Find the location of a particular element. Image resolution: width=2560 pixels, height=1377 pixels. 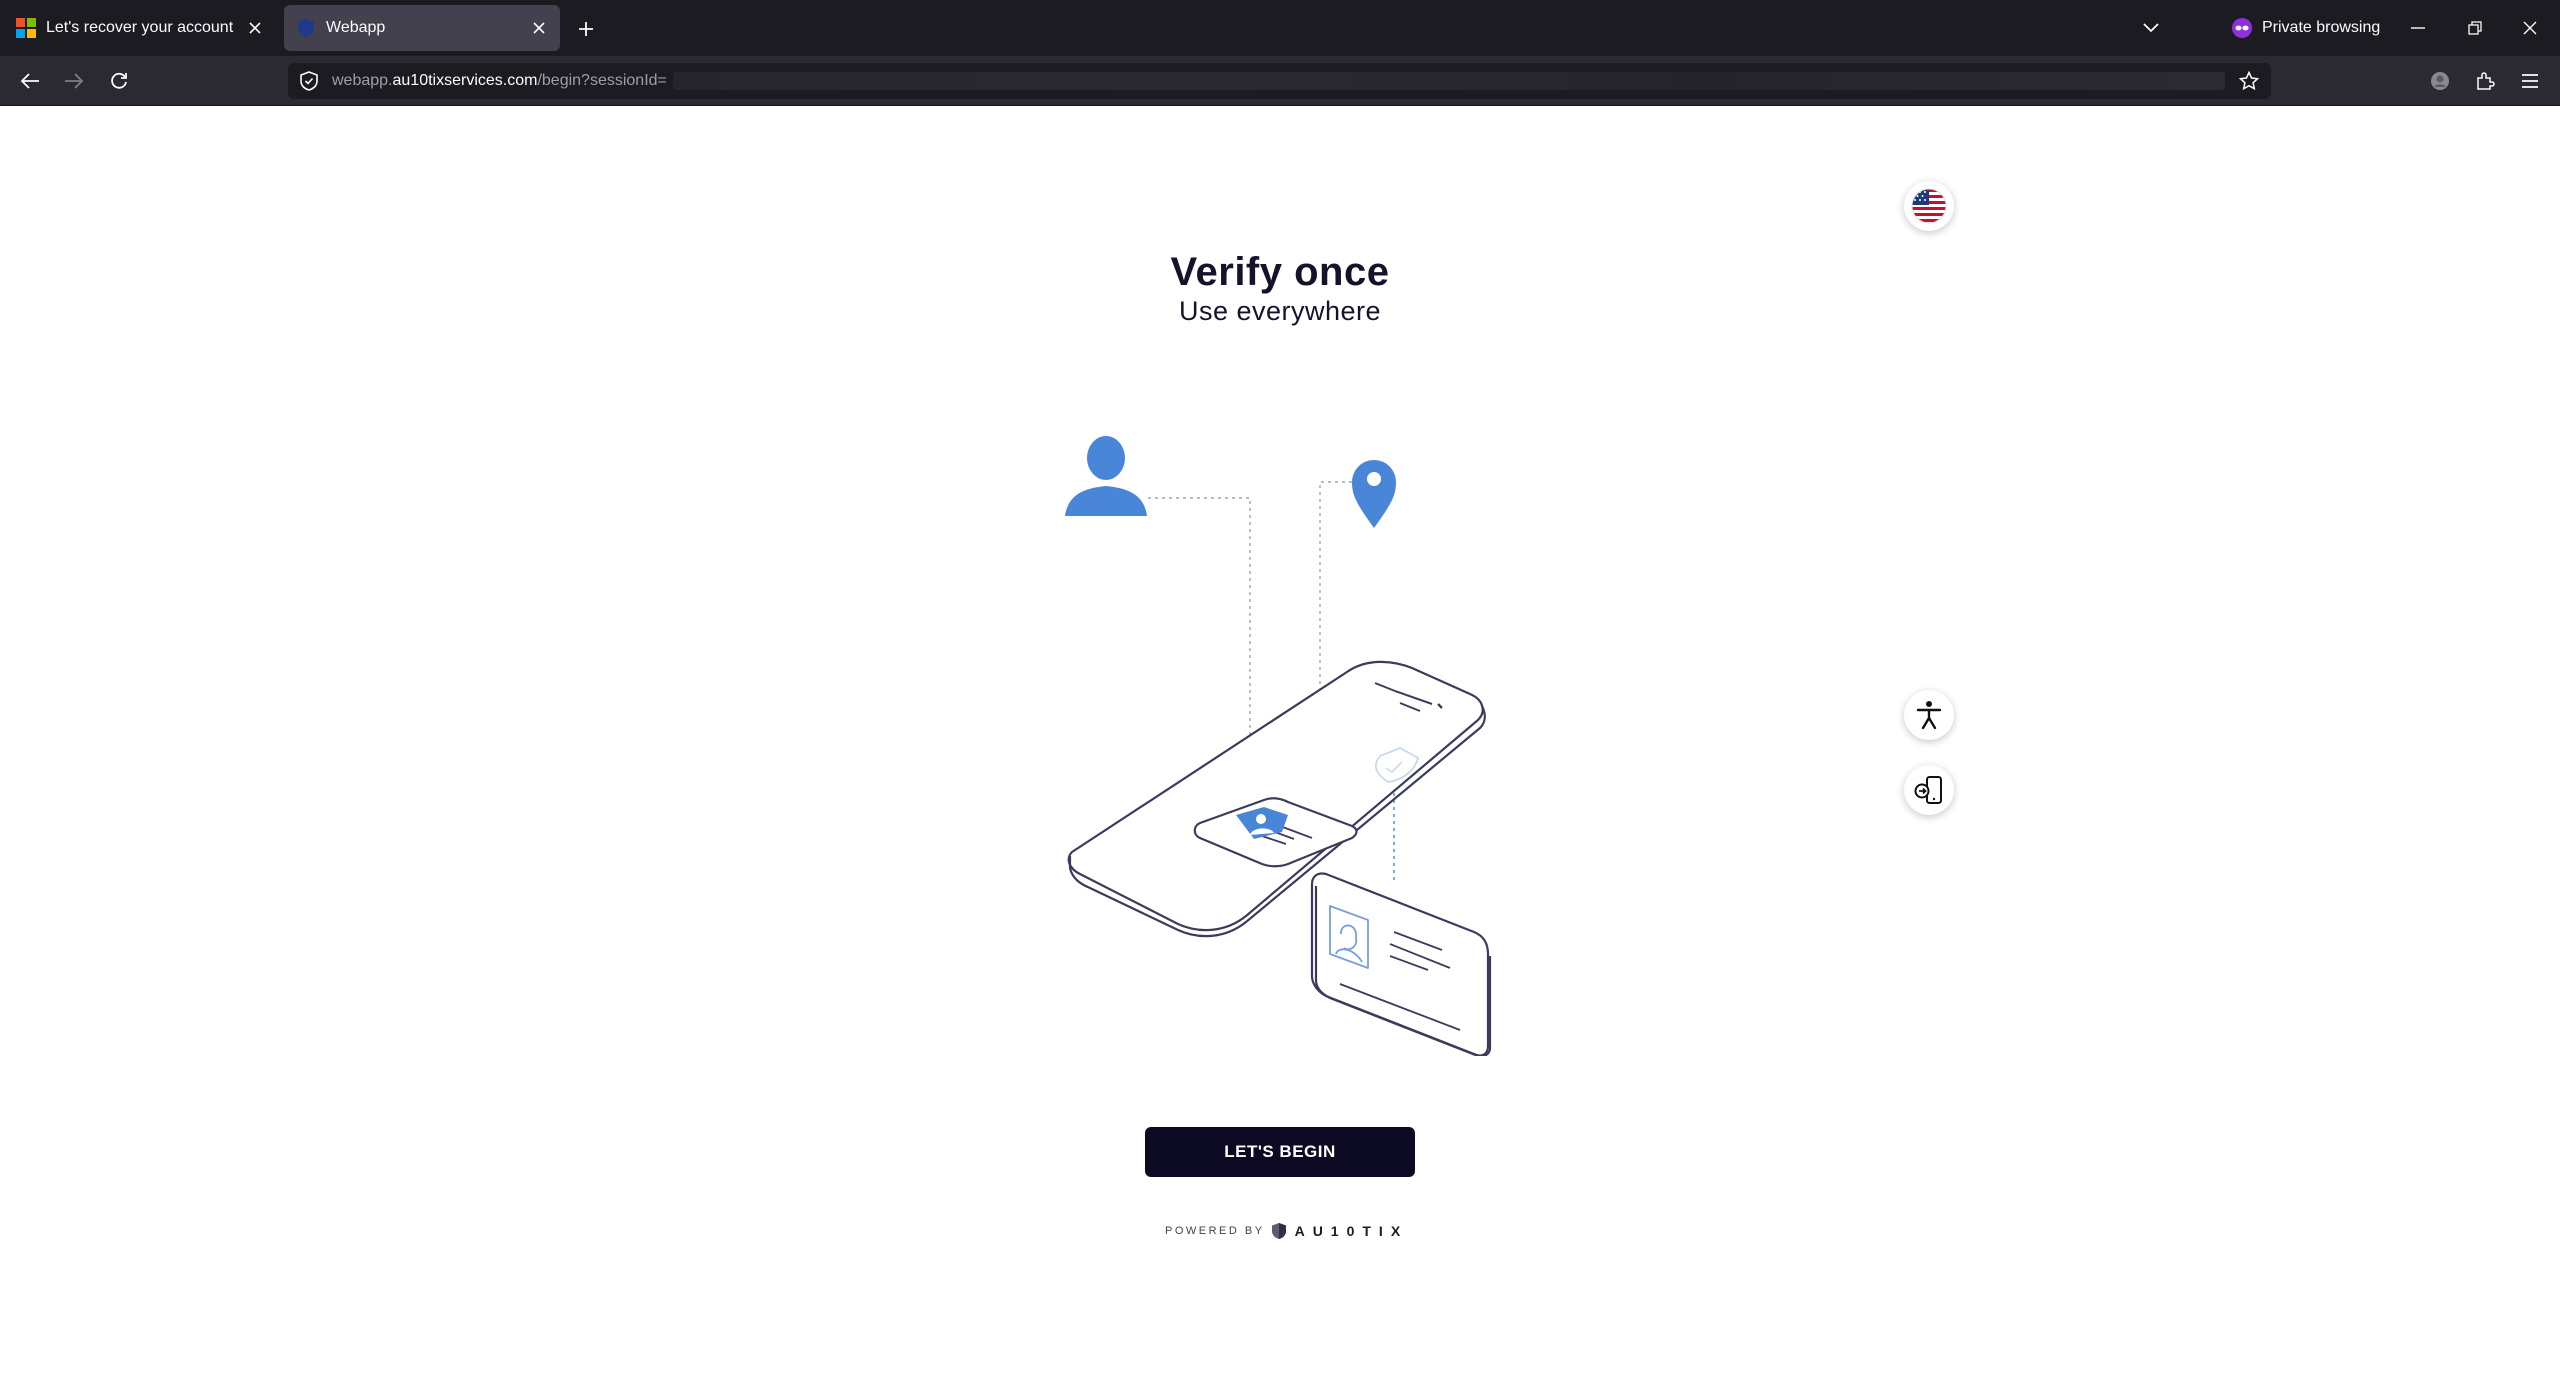

bookmark-star-icon is located at coordinates (2249, 81).